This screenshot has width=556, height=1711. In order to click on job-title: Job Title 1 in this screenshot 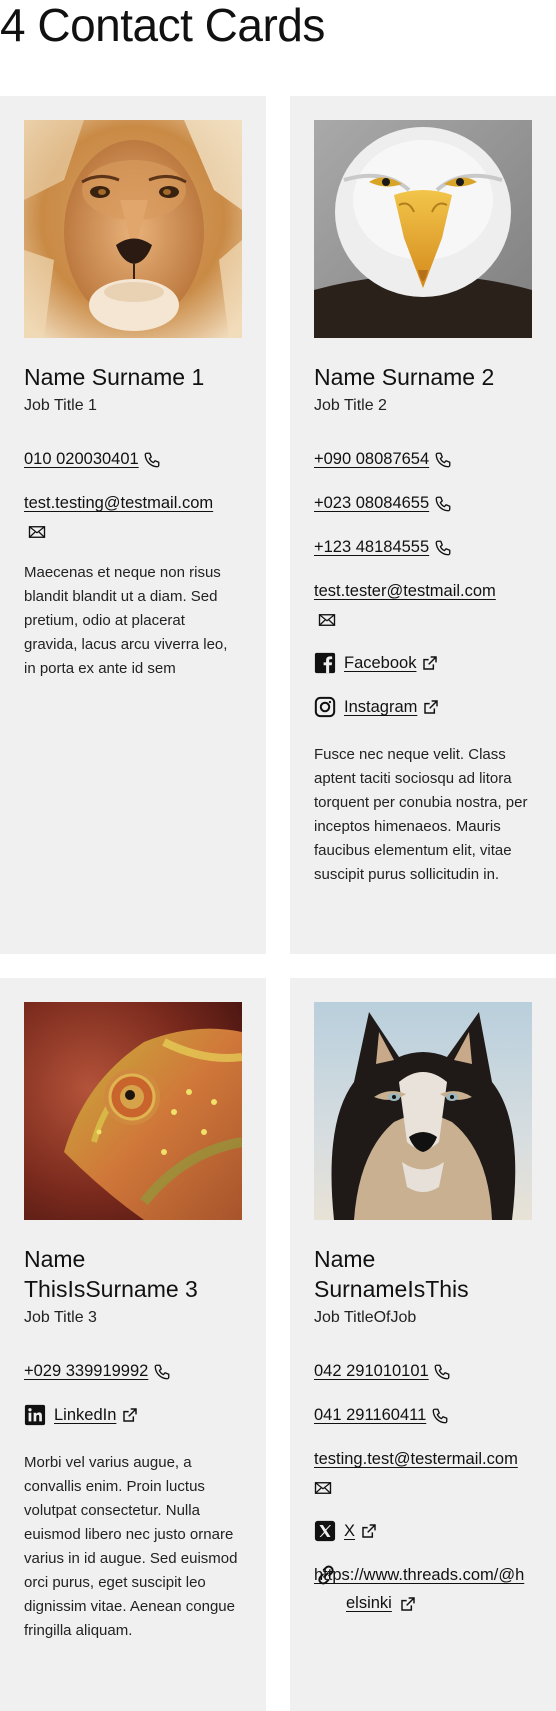, I will do `click(60, 405)`.